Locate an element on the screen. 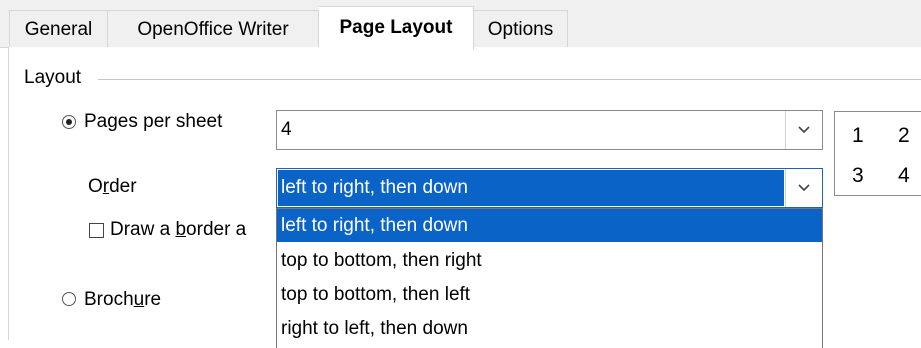  tab-page-layout: Page Layout is located at coordinates (396, 28).